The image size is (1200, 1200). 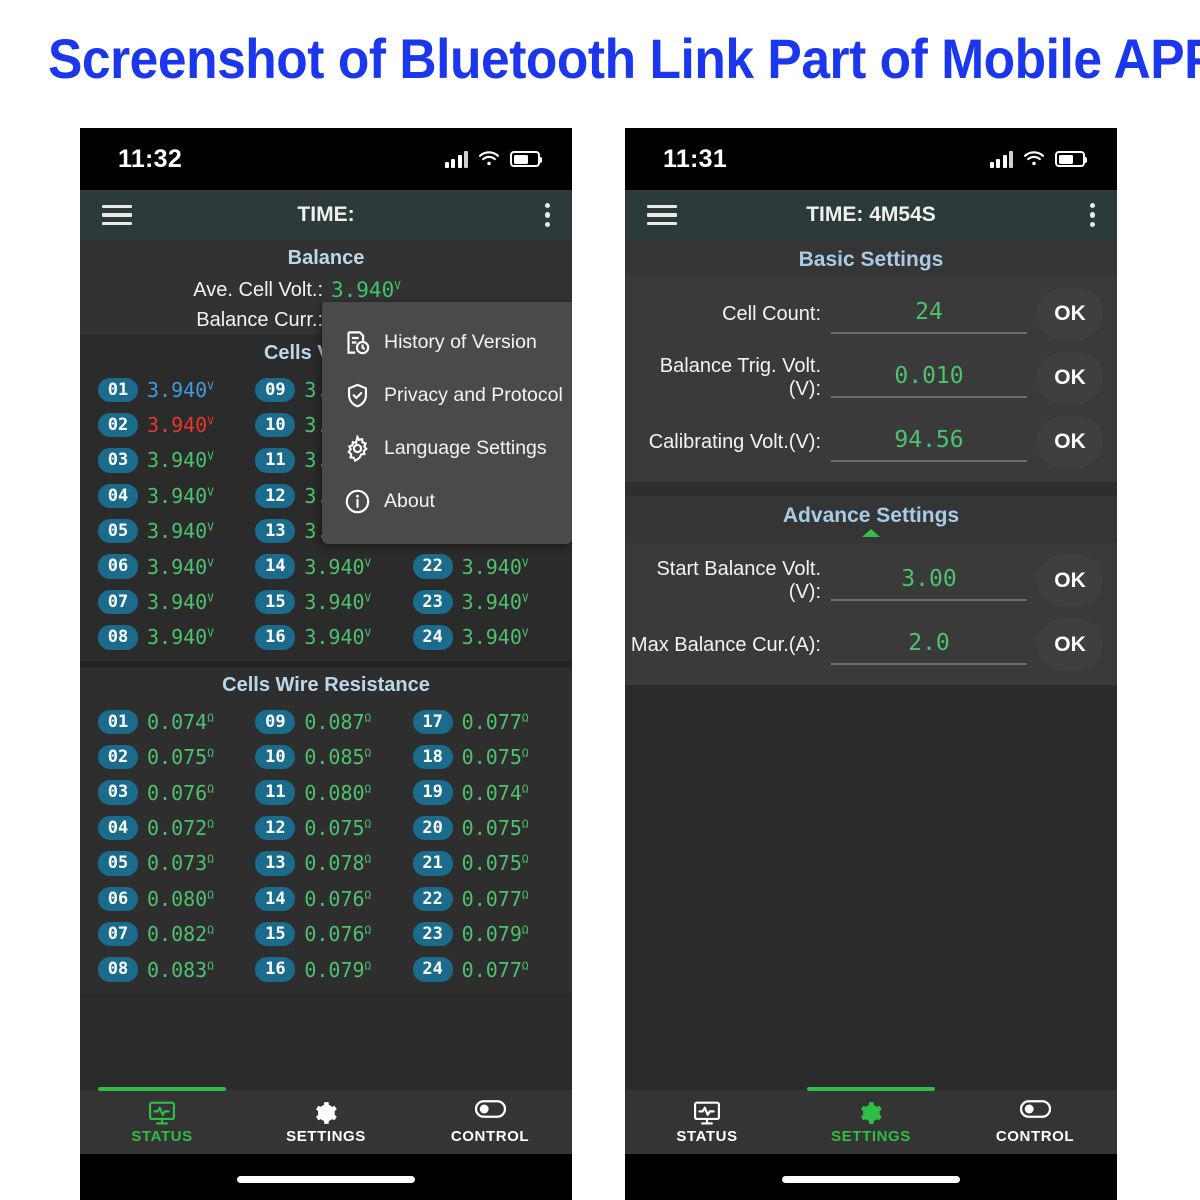 I want to click on cell-index-badge: 15, so click(x=275, y=602).